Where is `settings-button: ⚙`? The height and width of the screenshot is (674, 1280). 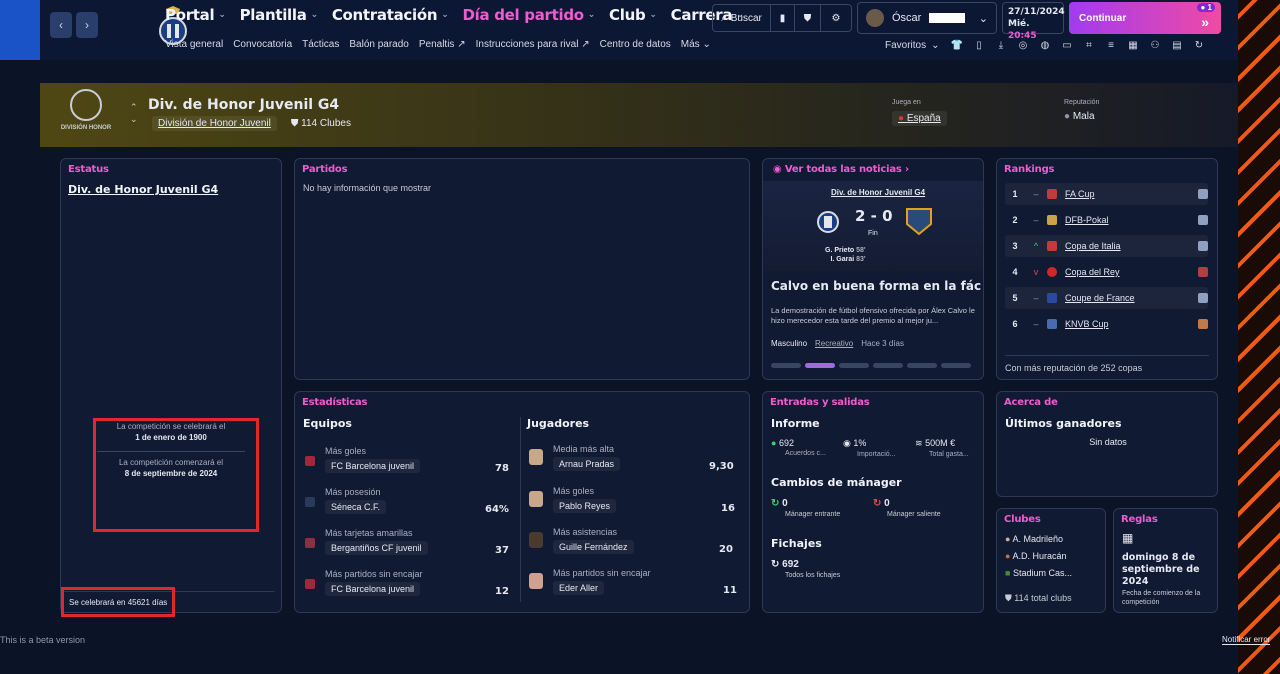 settings-button: ⚙ is located at coordinates (836, 18).